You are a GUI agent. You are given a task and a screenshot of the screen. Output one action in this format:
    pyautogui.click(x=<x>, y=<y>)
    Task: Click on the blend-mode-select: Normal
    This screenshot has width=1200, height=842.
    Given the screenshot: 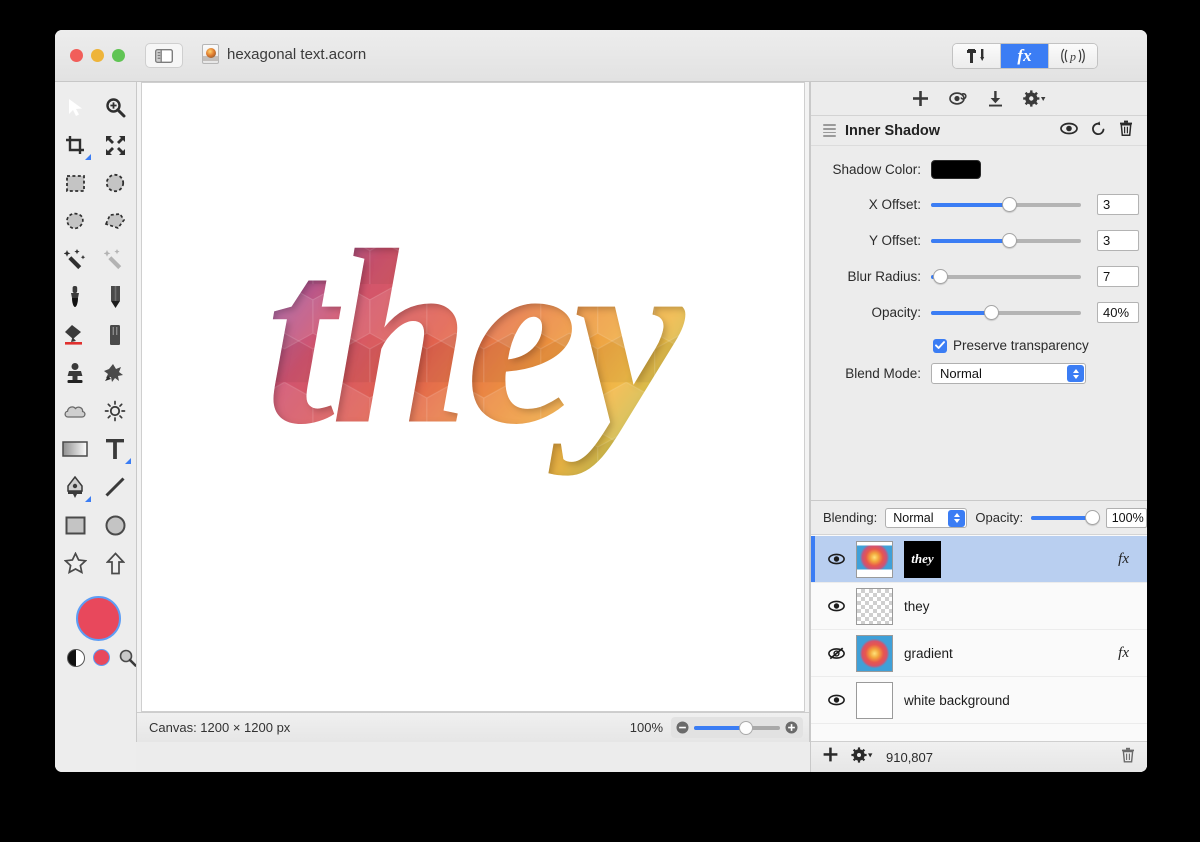 What is the action you would take?
    pyautogui.click(x=1008, y=373)
    